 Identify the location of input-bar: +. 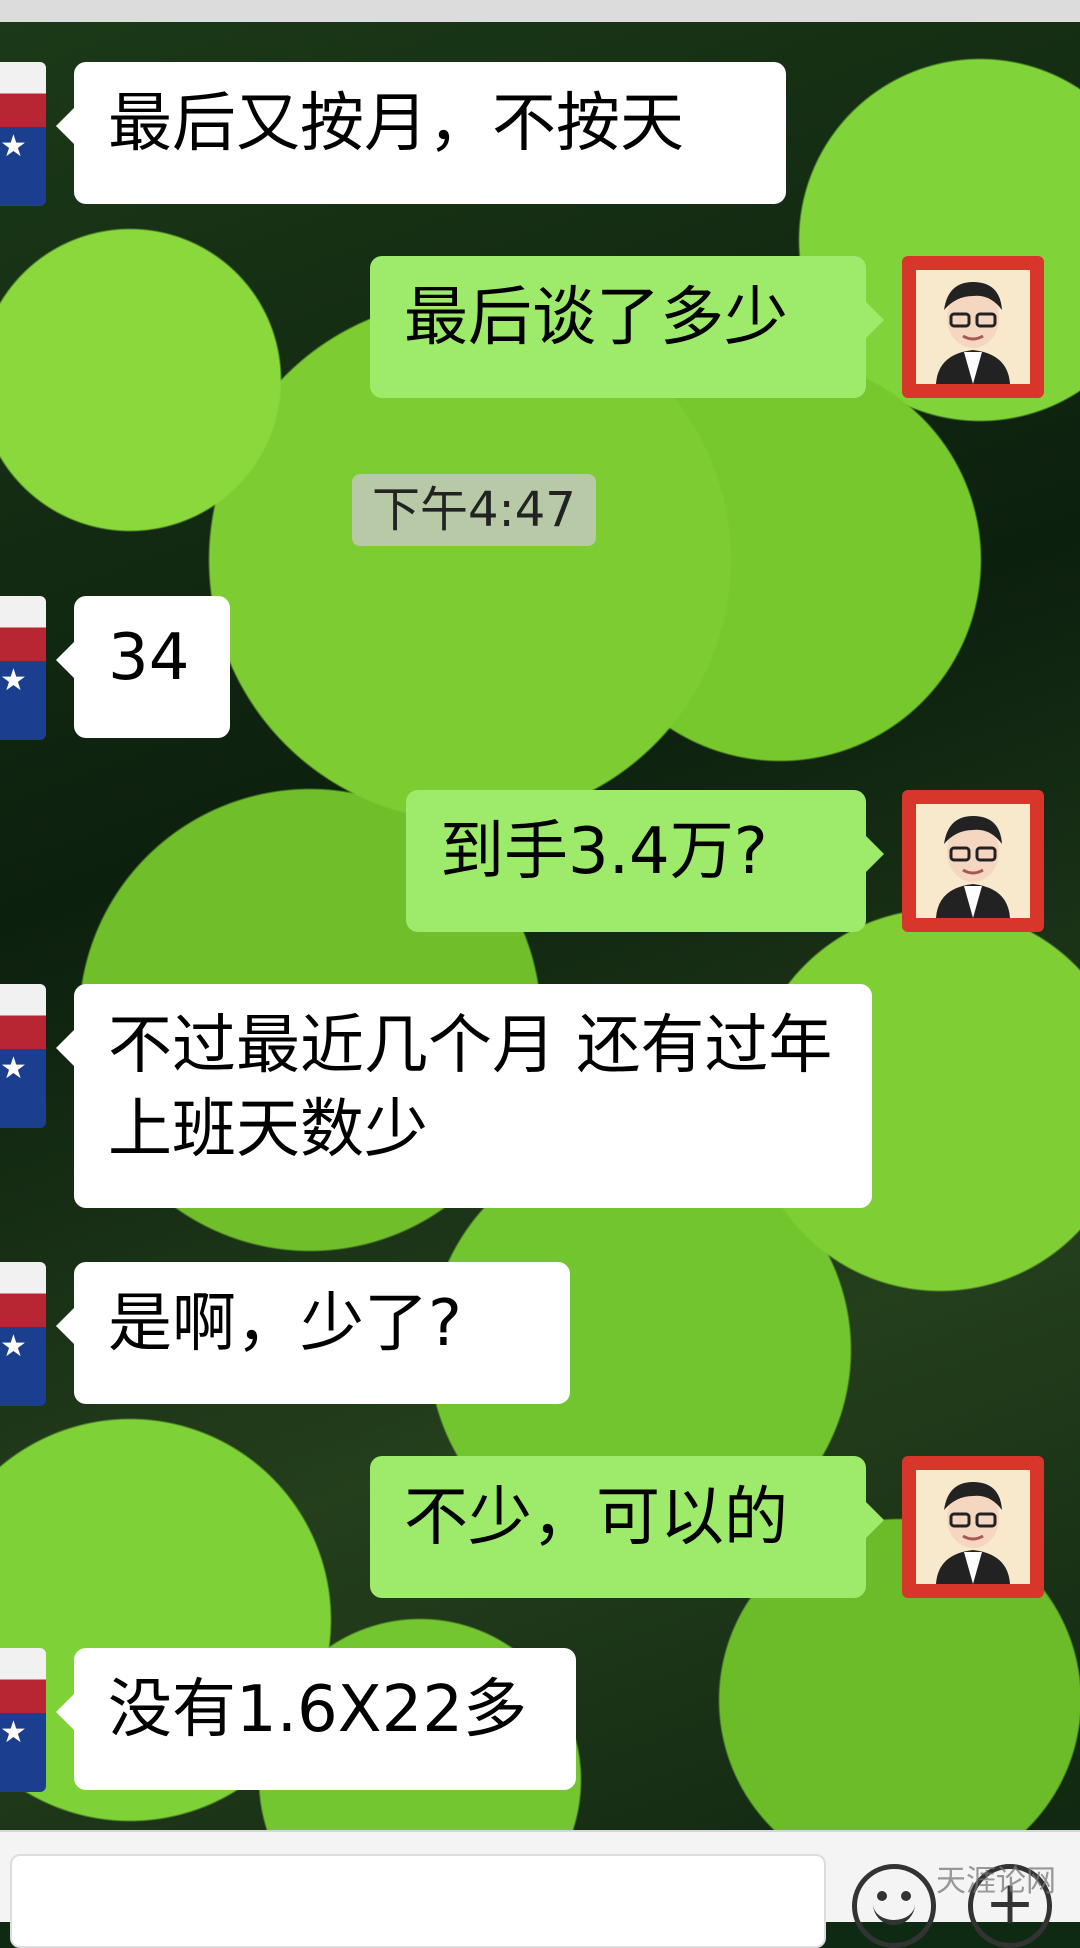
(540, 1889).